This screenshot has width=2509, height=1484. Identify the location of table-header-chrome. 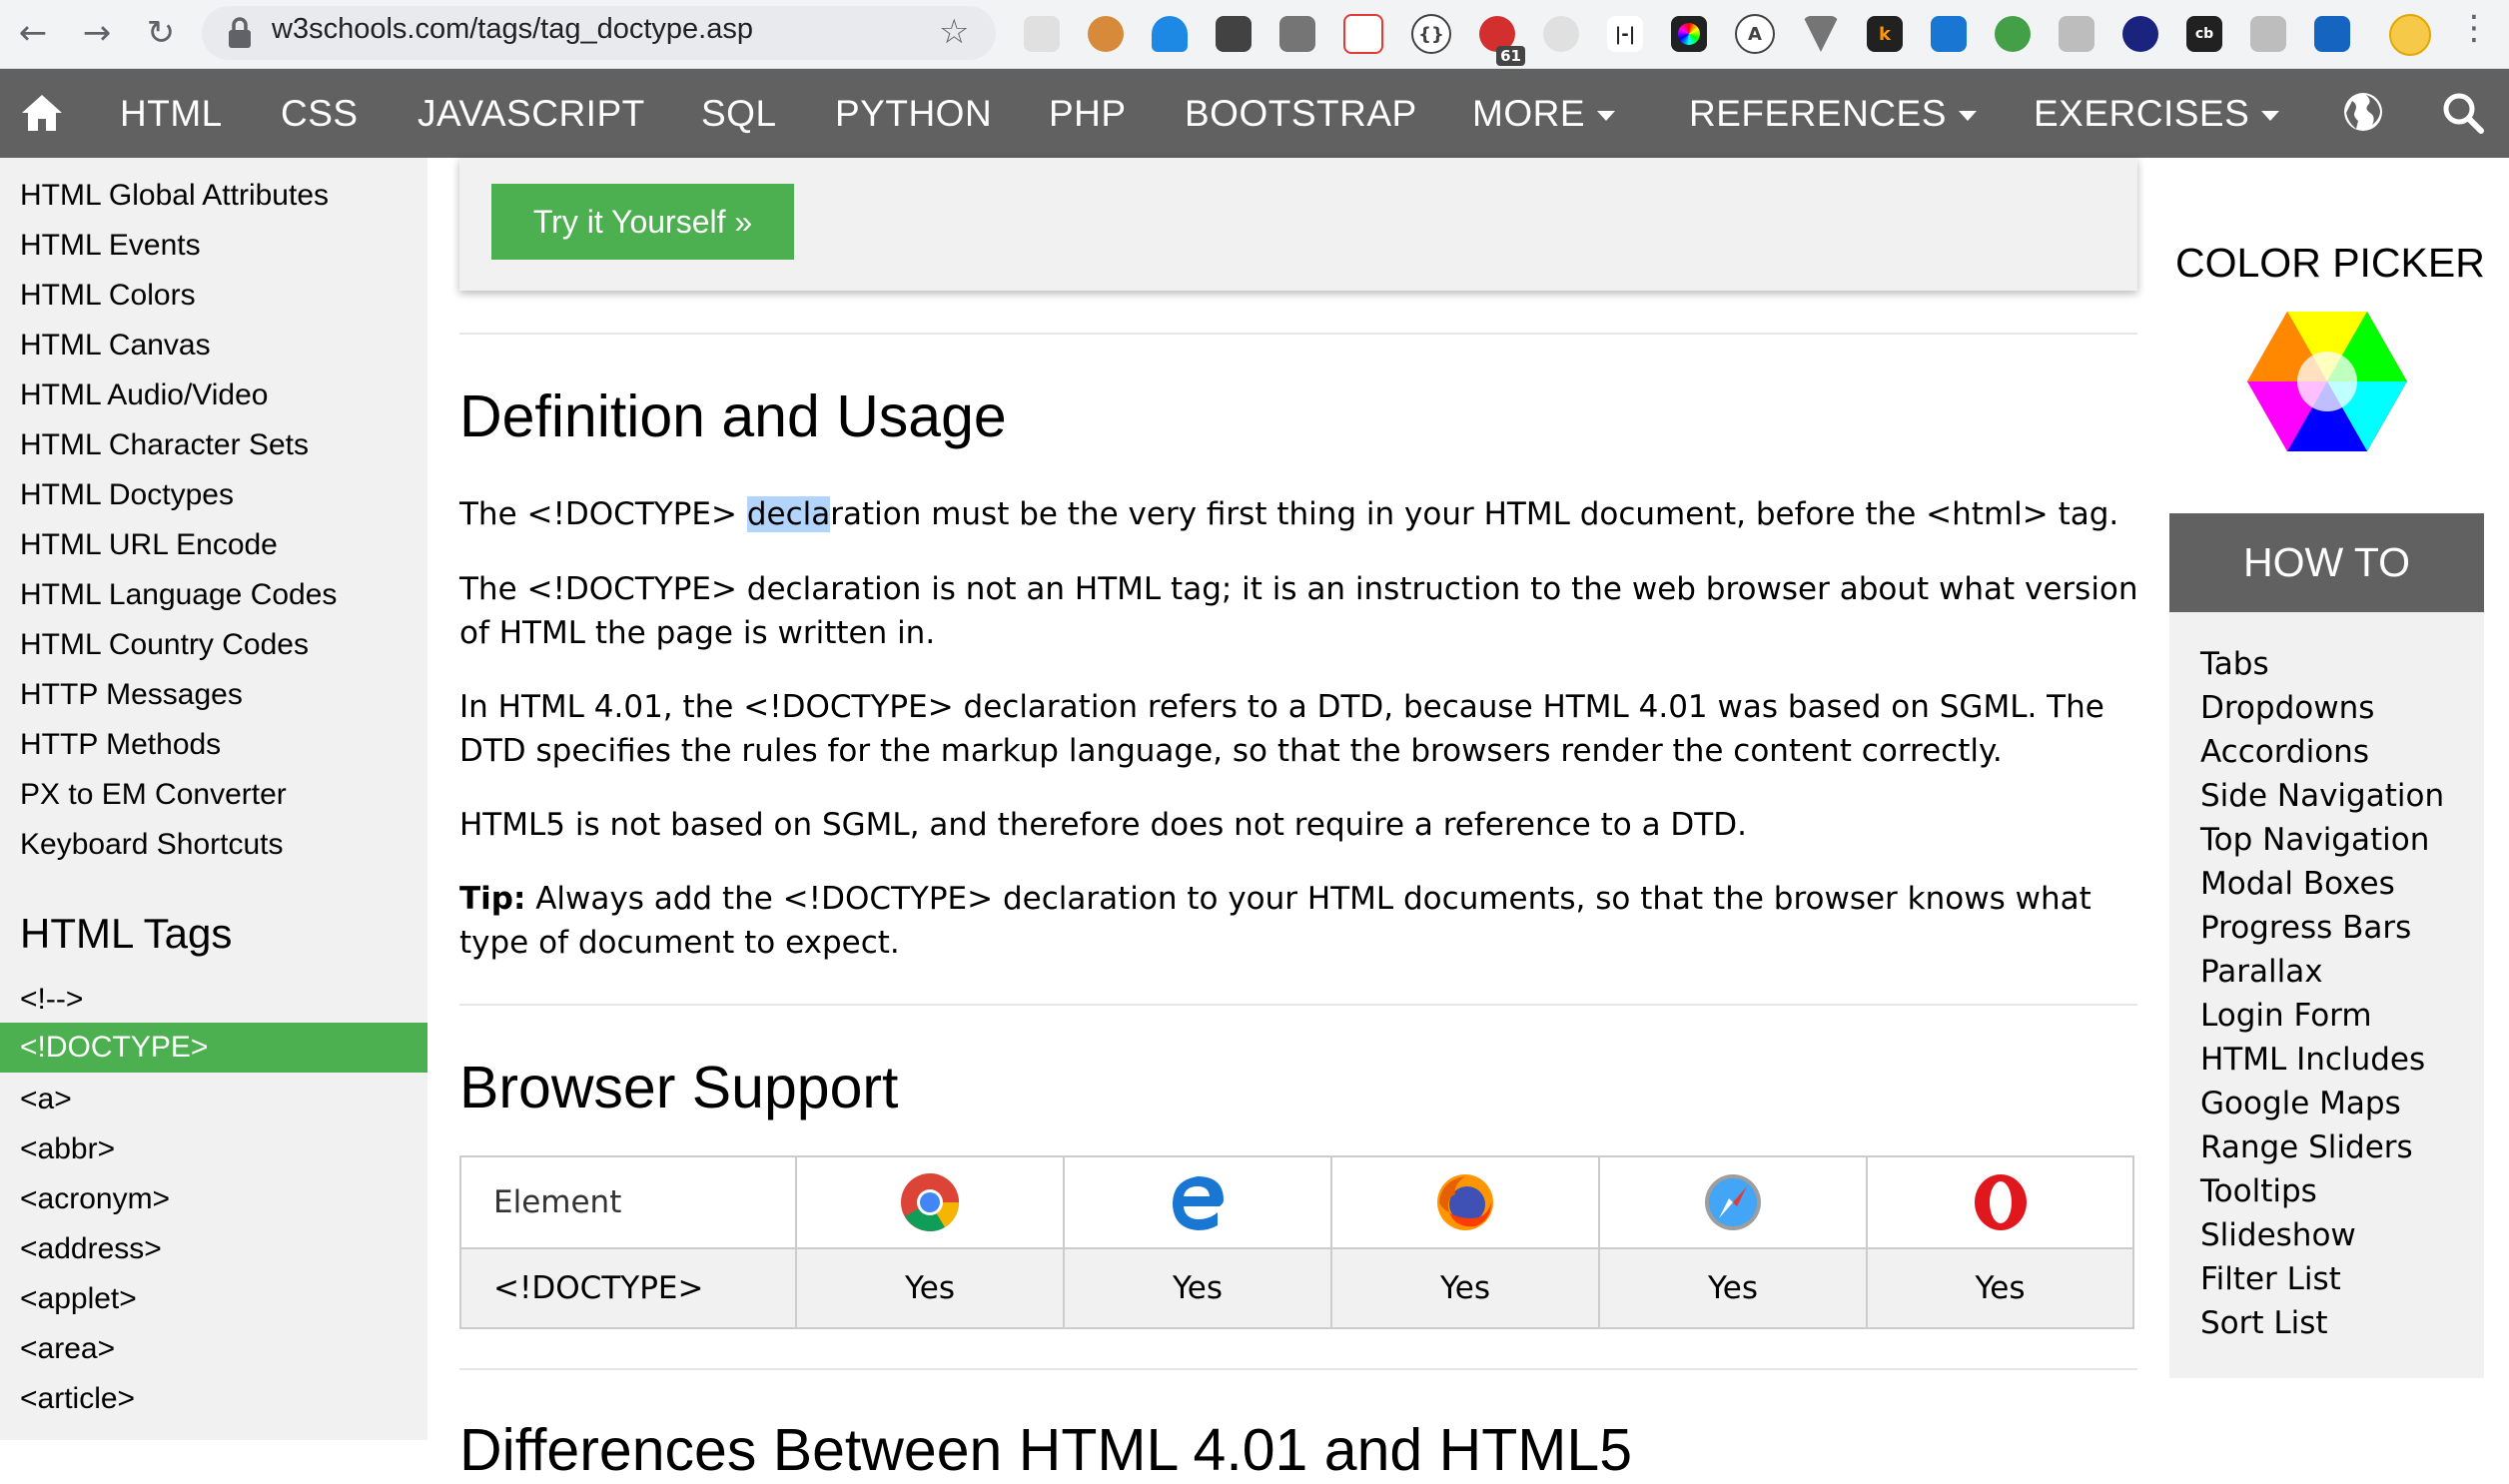
(931, 1203).